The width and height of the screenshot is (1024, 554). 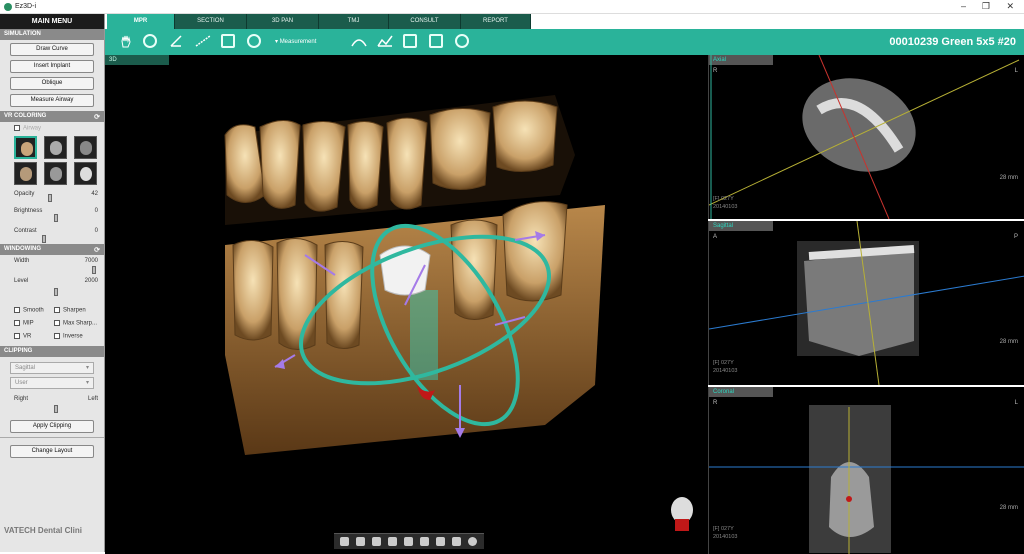 What do you see at coordinates (44, 239) in the screenshot?
I see `contrast-slider` at bounding box center [44, 239].